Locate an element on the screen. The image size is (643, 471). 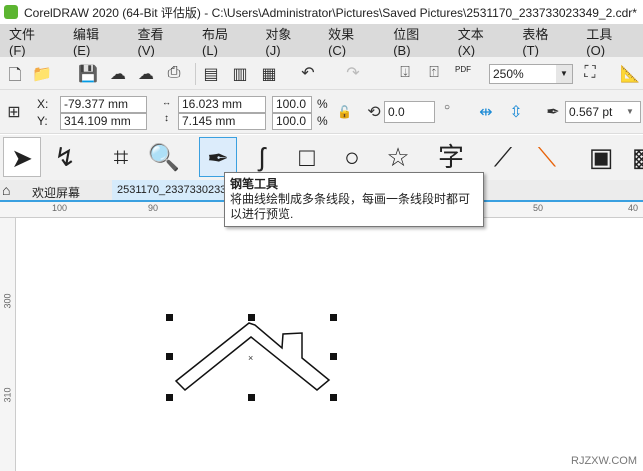
tooltip-body: 将曲线绘制成多条线段，每画一条线段时都可以进行预览. is located at coordinates (350, 206).